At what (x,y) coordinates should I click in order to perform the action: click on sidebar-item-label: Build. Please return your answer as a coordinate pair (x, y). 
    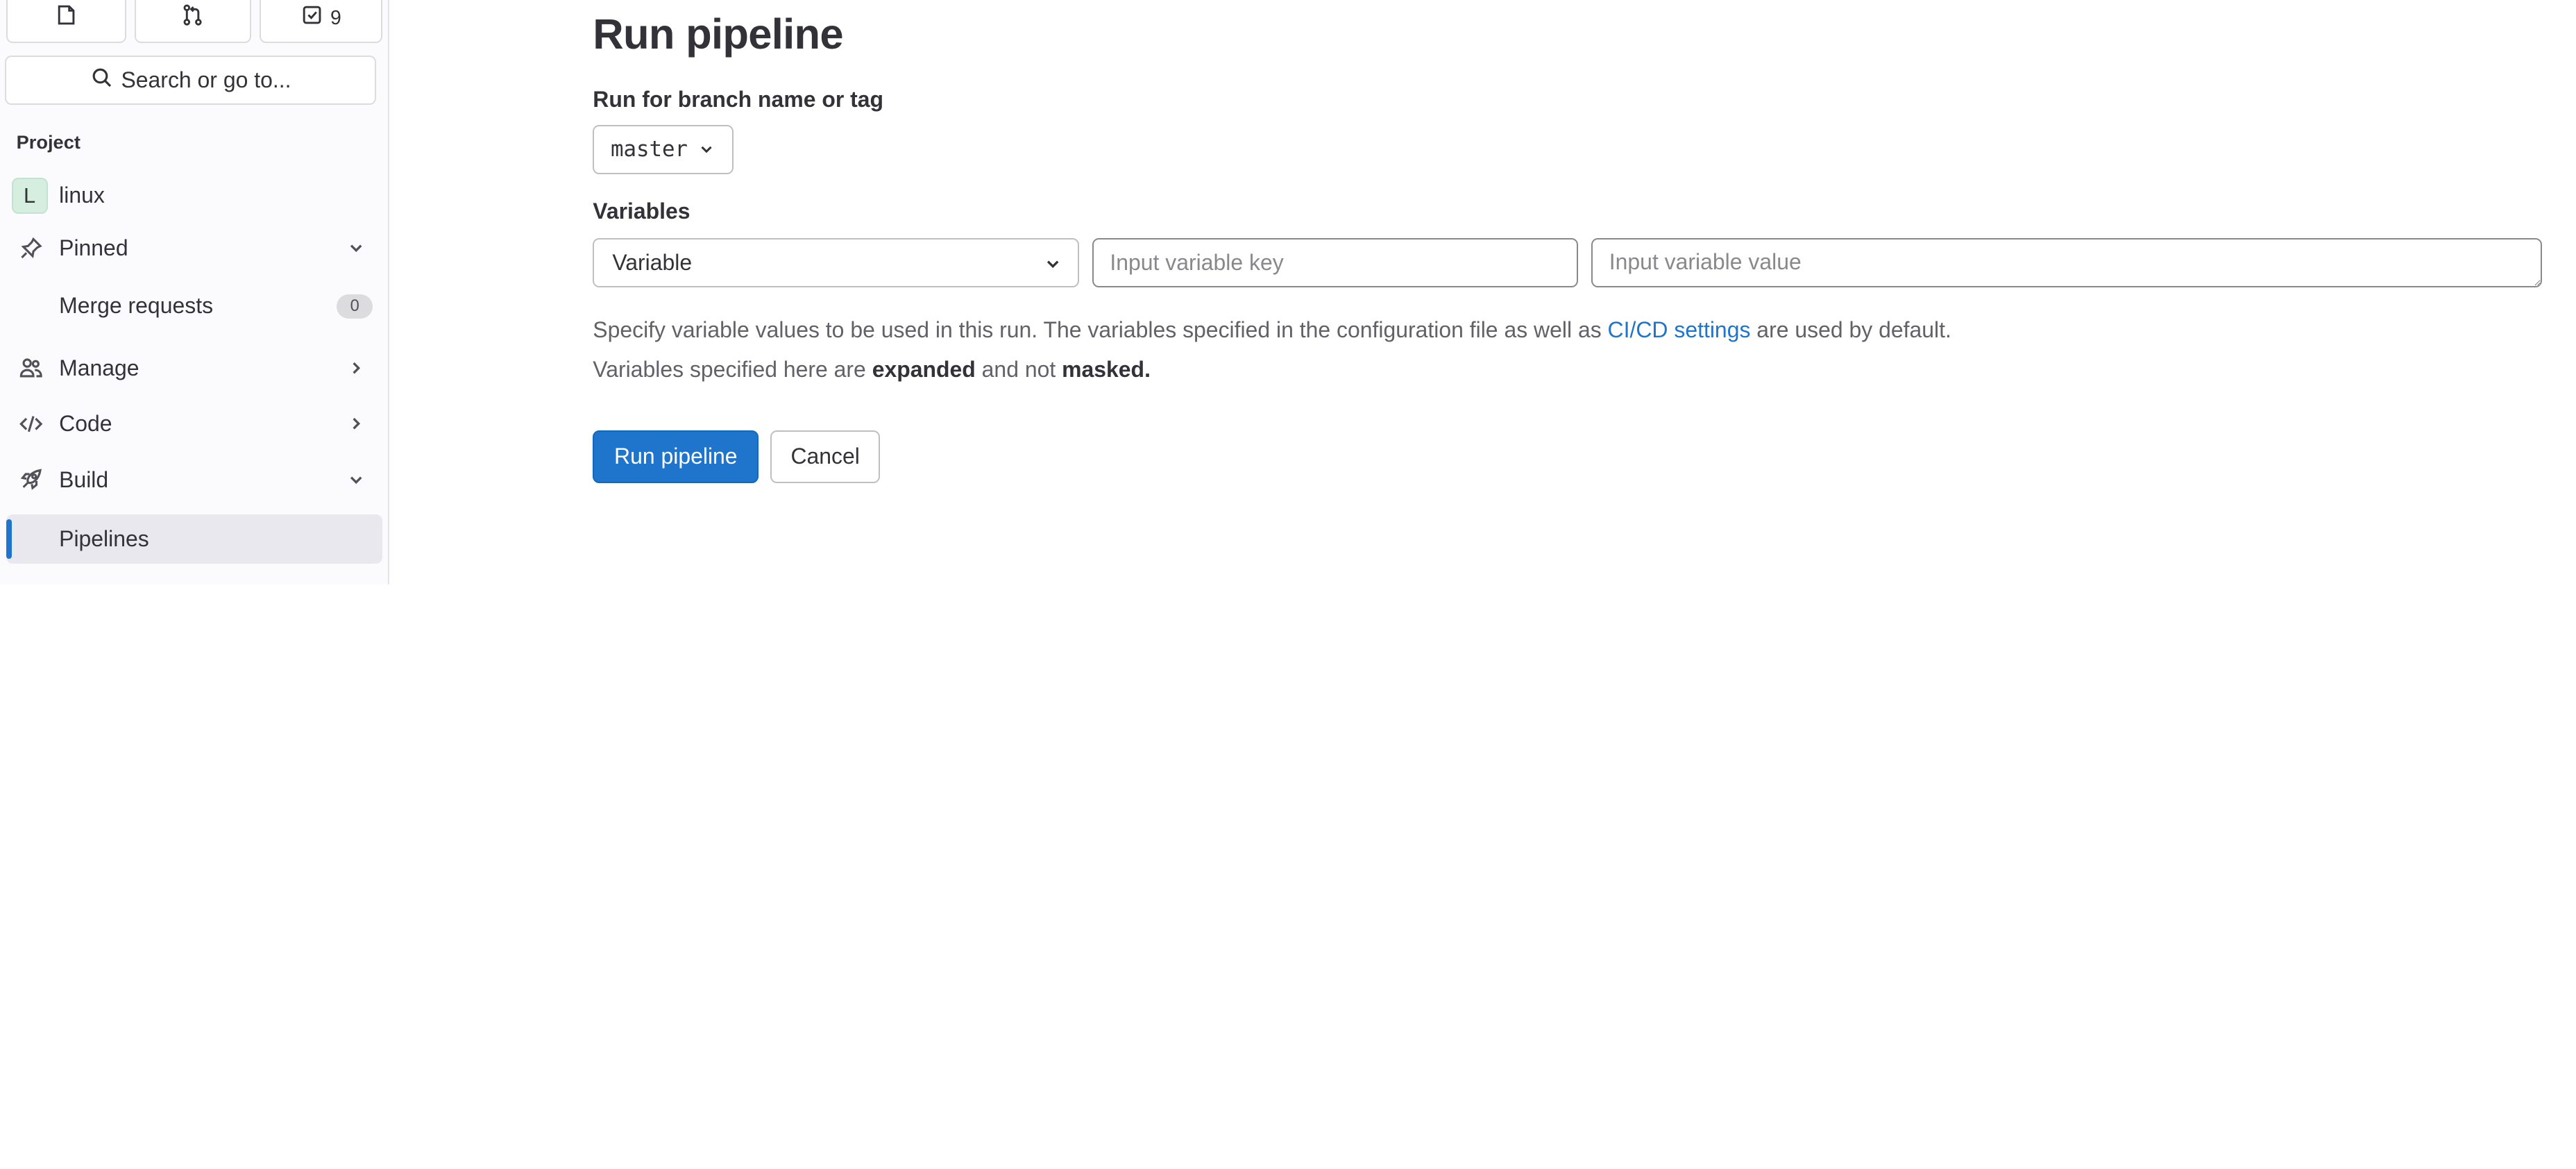
    Looking at the image, I should click on (84, 479).